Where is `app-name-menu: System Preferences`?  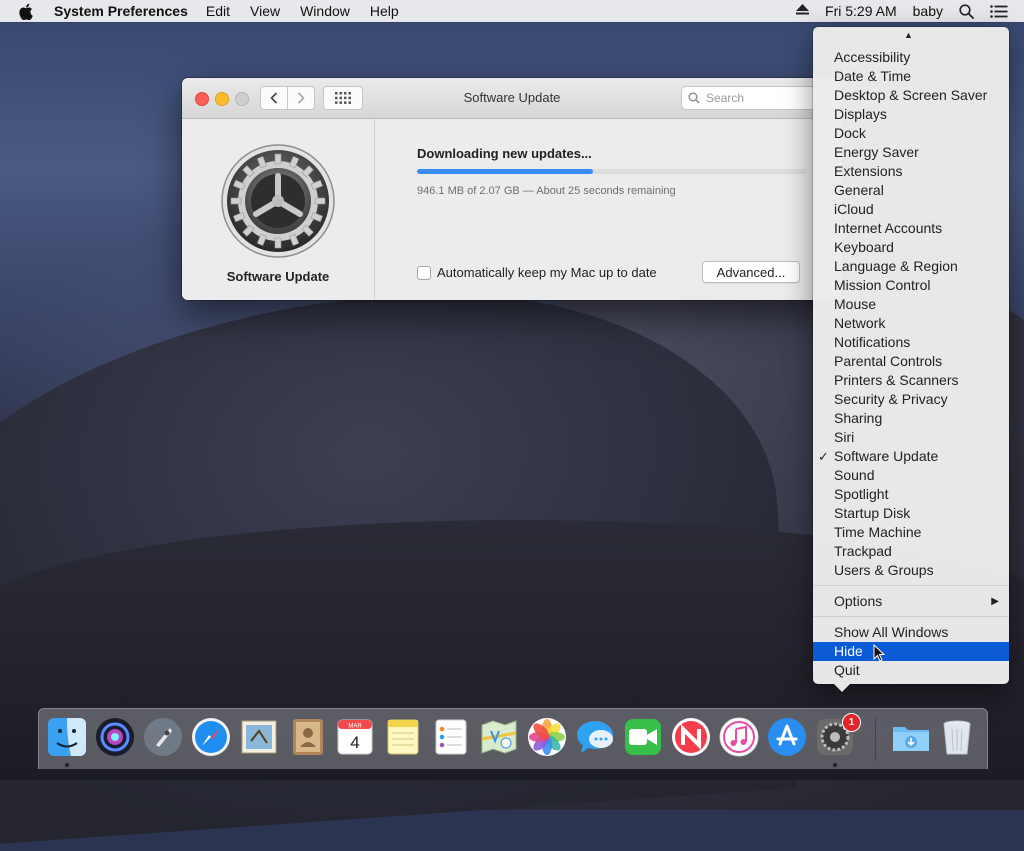
app-name-menu: System Preferences is located at coordinates (121, 11).